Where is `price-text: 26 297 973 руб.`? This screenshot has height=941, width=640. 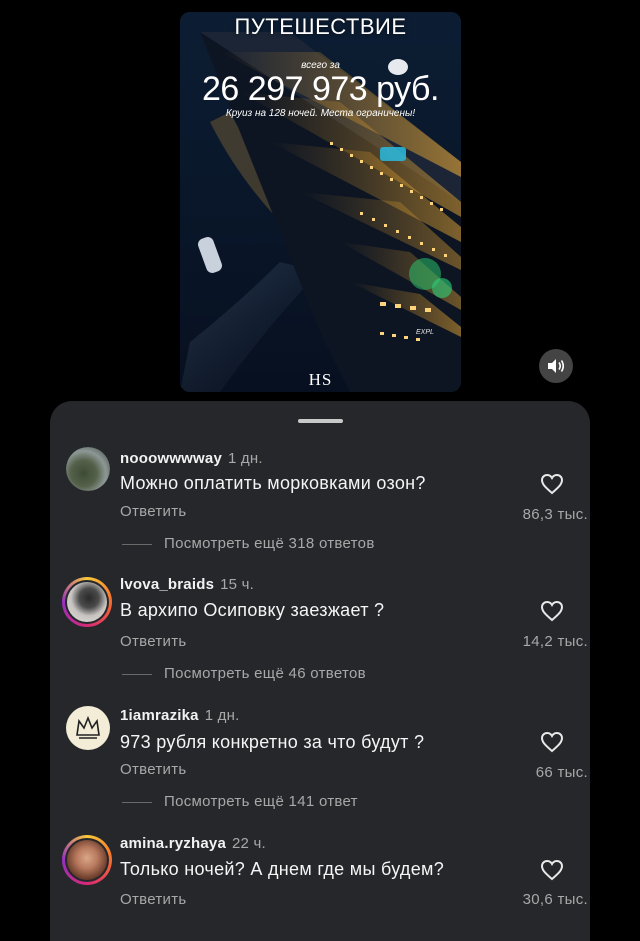
price-text: 26 297 973 руб. is located at coordinates (320, 89).